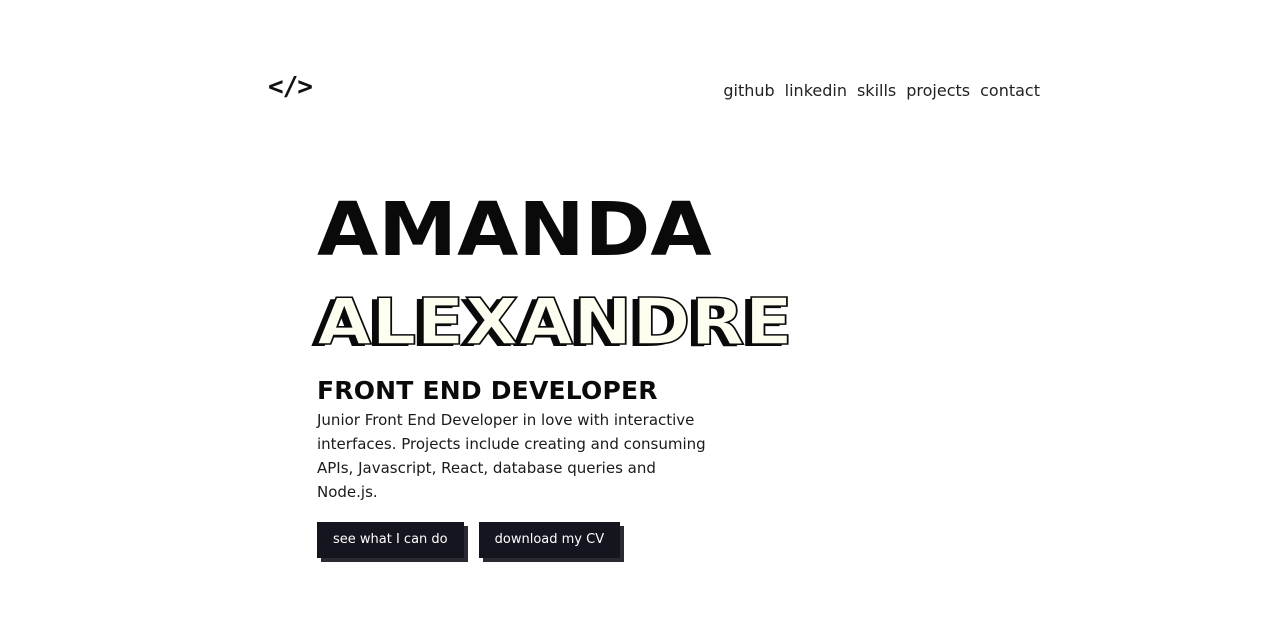  I want to click on cta-buttons: see what I can do download my CV, so click(597, 540).